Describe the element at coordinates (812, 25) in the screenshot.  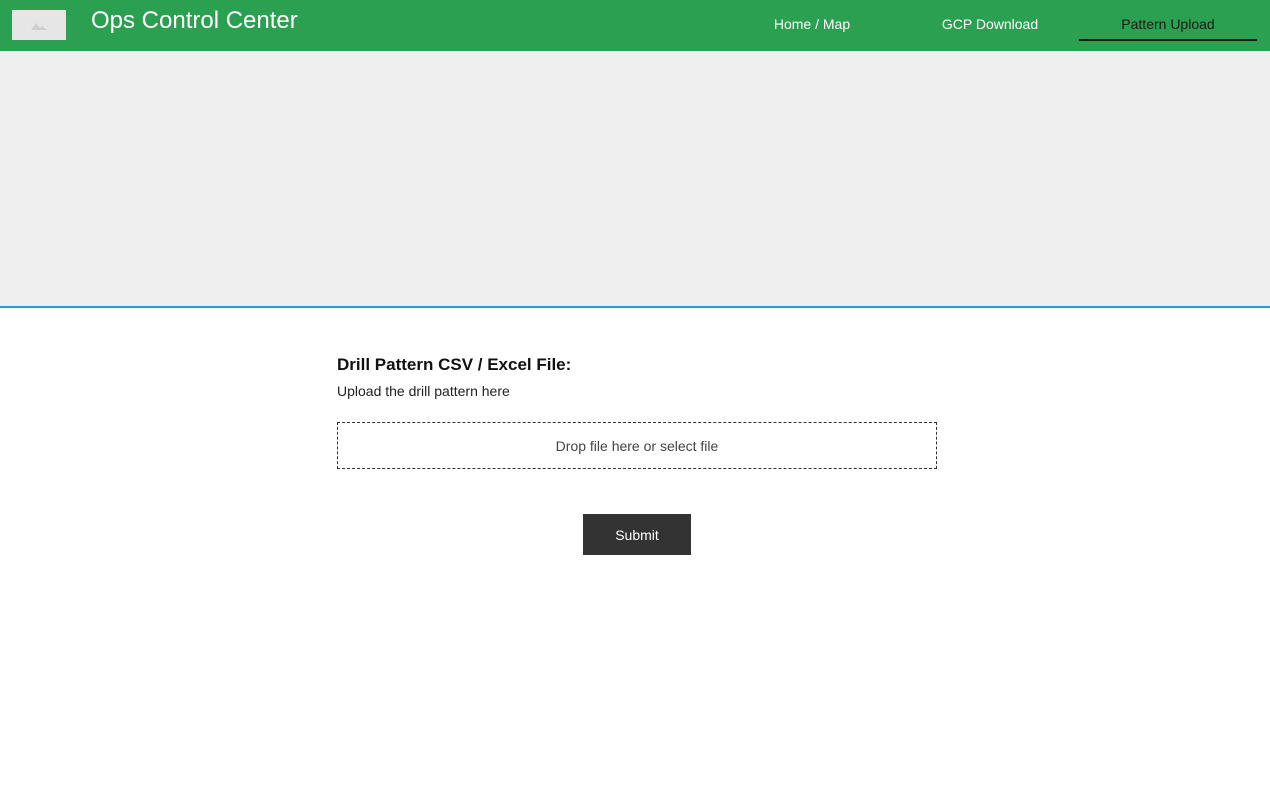
I see `nav-home-map: Home / Map` at that location.